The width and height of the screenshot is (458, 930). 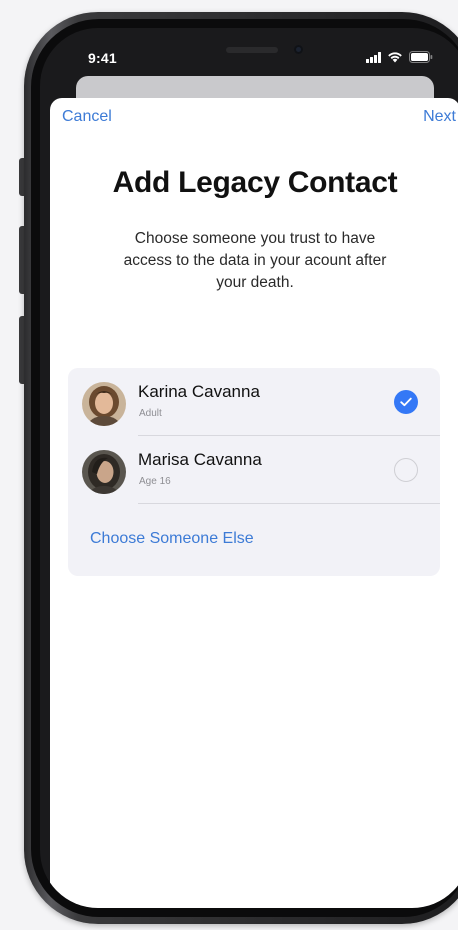 I want to click on wifi-icon, so click(x=395, y=57).